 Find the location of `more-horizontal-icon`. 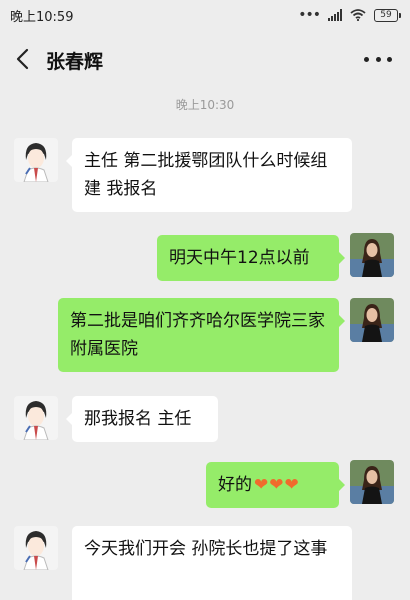

more-horizontal-icon is located at coordinates (366, 59).